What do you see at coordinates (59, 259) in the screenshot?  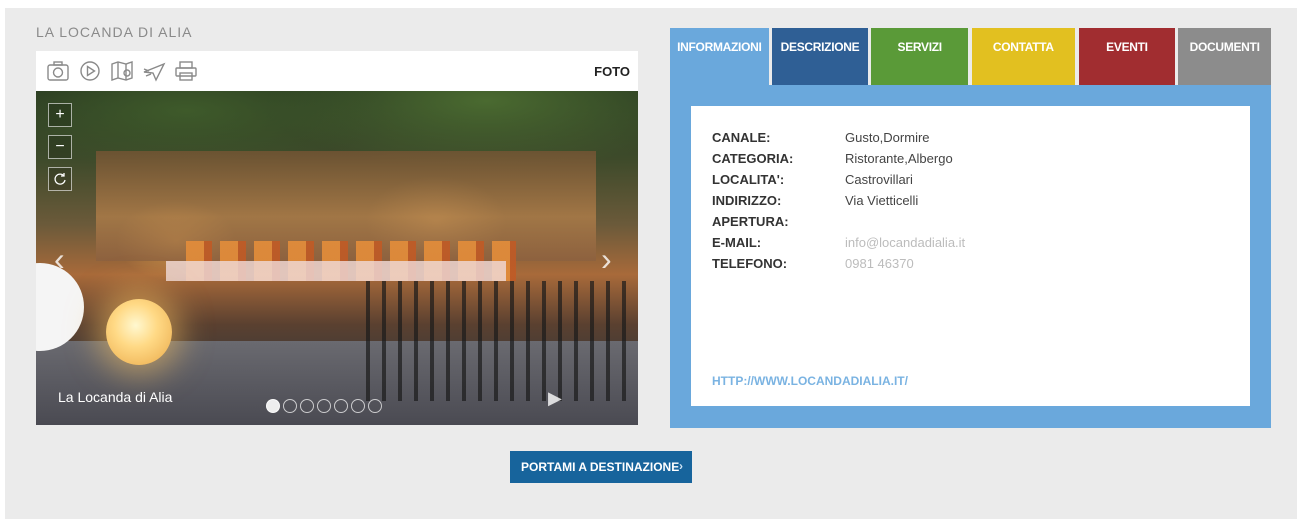 I see `prev-arrow-icon: ‹` at bounding box center [59, 259].